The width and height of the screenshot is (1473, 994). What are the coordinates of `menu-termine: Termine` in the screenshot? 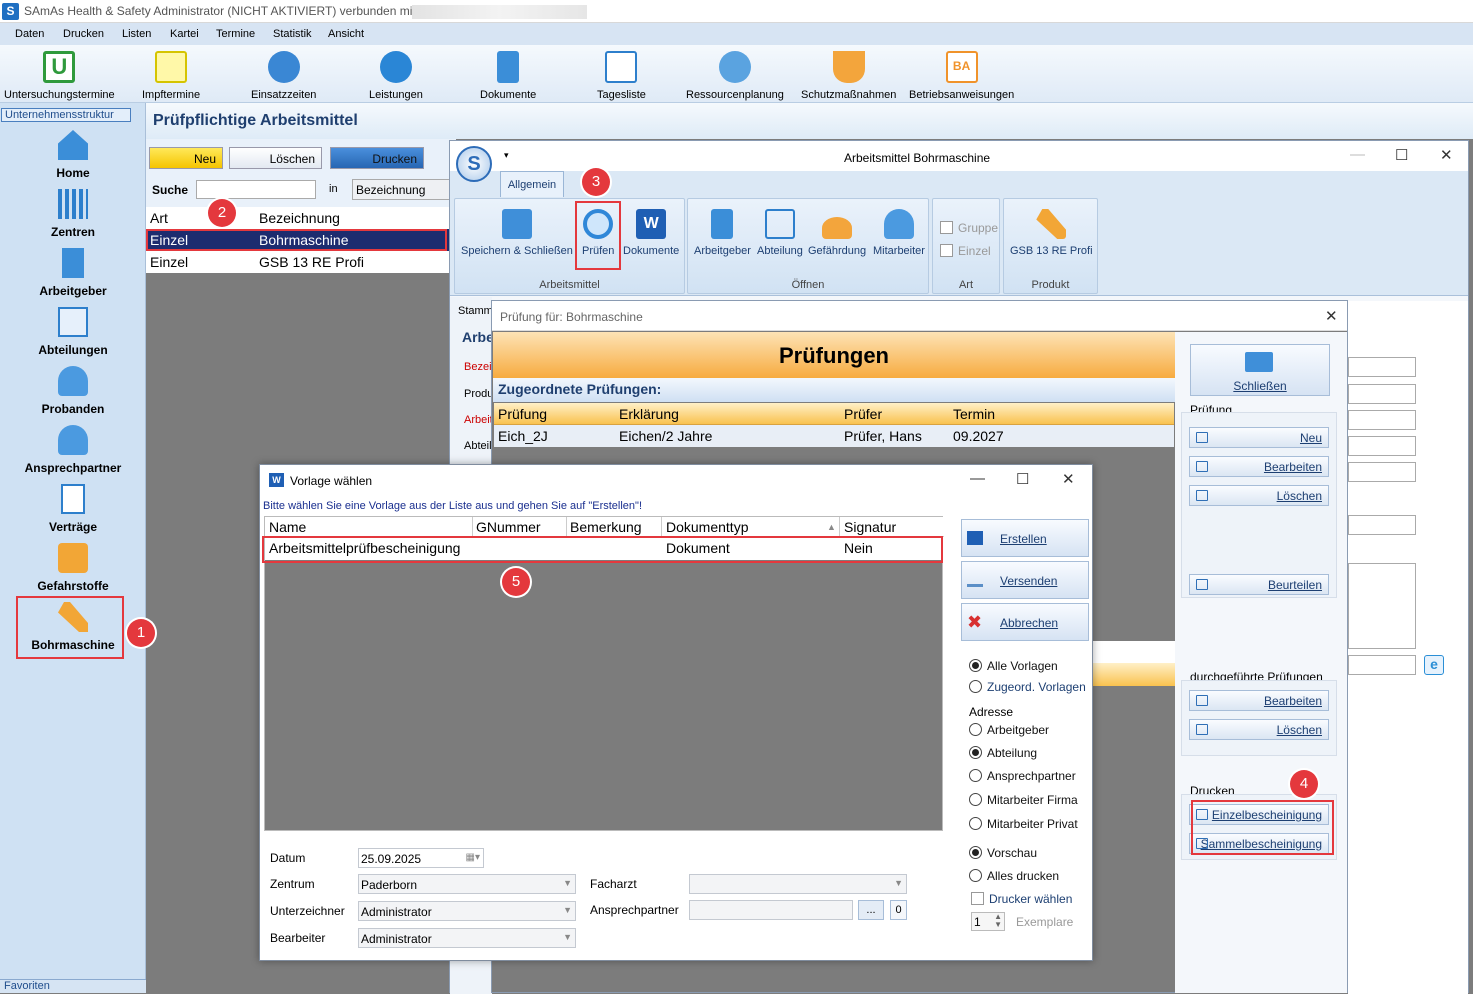 It's located at (235, 34).